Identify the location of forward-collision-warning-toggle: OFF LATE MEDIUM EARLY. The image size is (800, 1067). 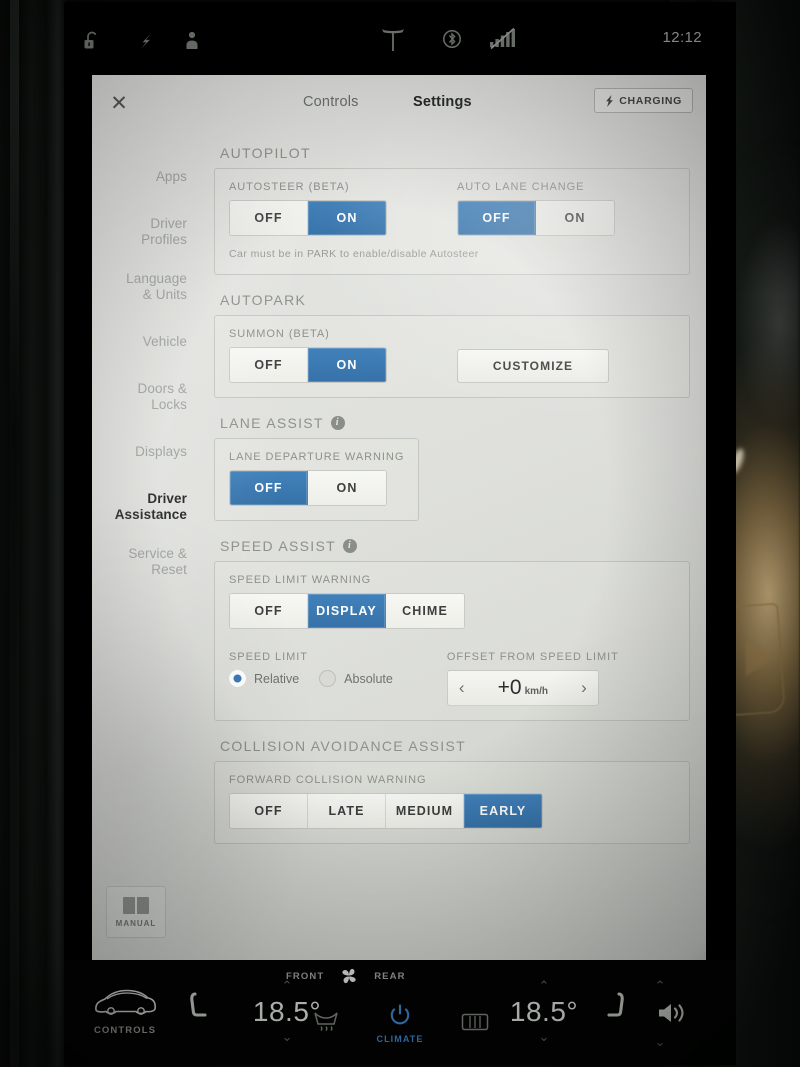
(386, 811).